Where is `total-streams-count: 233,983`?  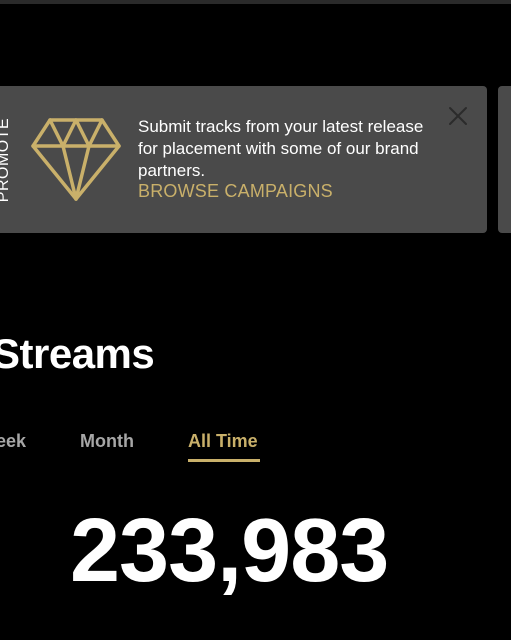 total-streams-count: 233,983 is located at coordinates (229, 551).